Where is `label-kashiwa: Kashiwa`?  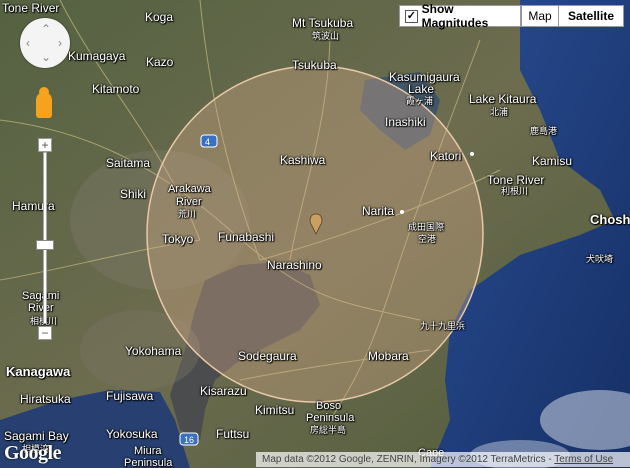
label-kashiwa: Kashiwa is located at coordinates (303, 160).